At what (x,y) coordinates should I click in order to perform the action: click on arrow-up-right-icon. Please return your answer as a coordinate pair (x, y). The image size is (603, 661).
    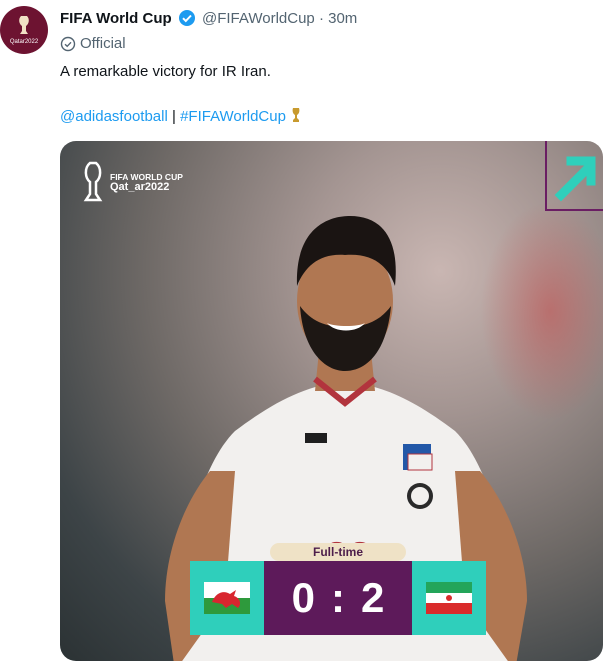
    Looking at the image, I should click on (575, 179).